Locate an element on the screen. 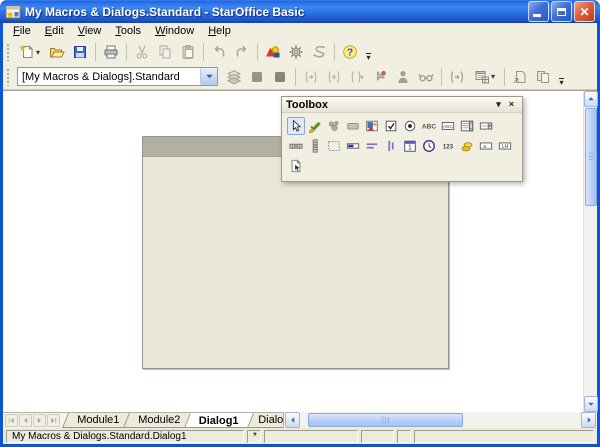 The width and height of the screenshot is (600, 447). help-button: ? is located at coordinates (350, 52).